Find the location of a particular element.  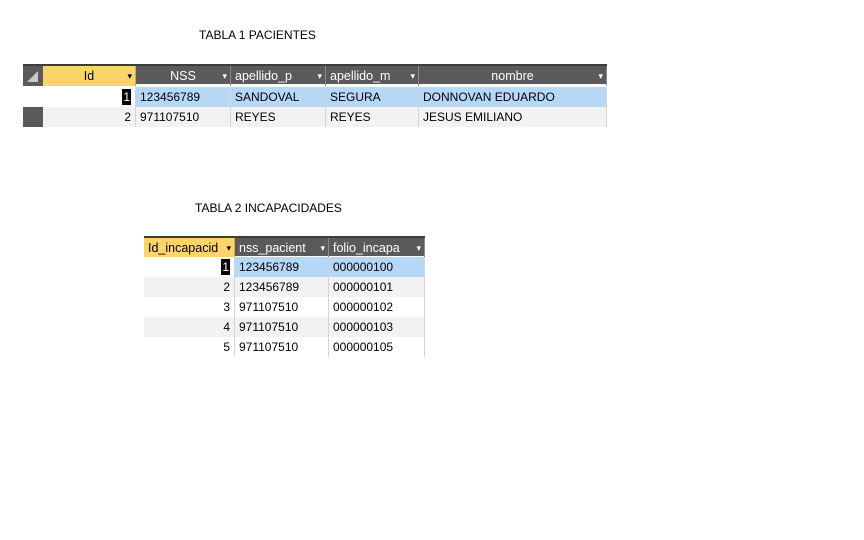

table-row: 5 971107510 000000105 is located at coordinates (284, 347).